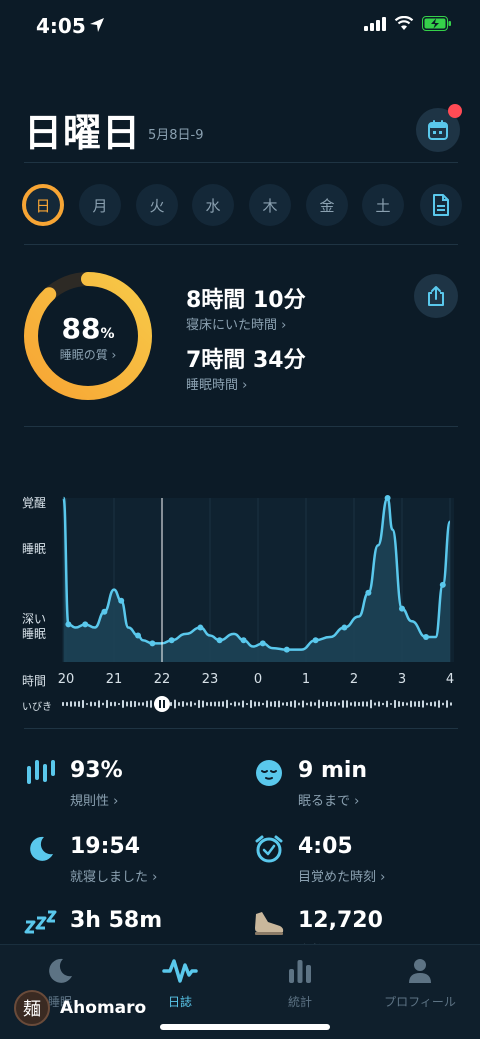  I want to click on quality-label: 睡眠の質 ›, so click(88, 354).